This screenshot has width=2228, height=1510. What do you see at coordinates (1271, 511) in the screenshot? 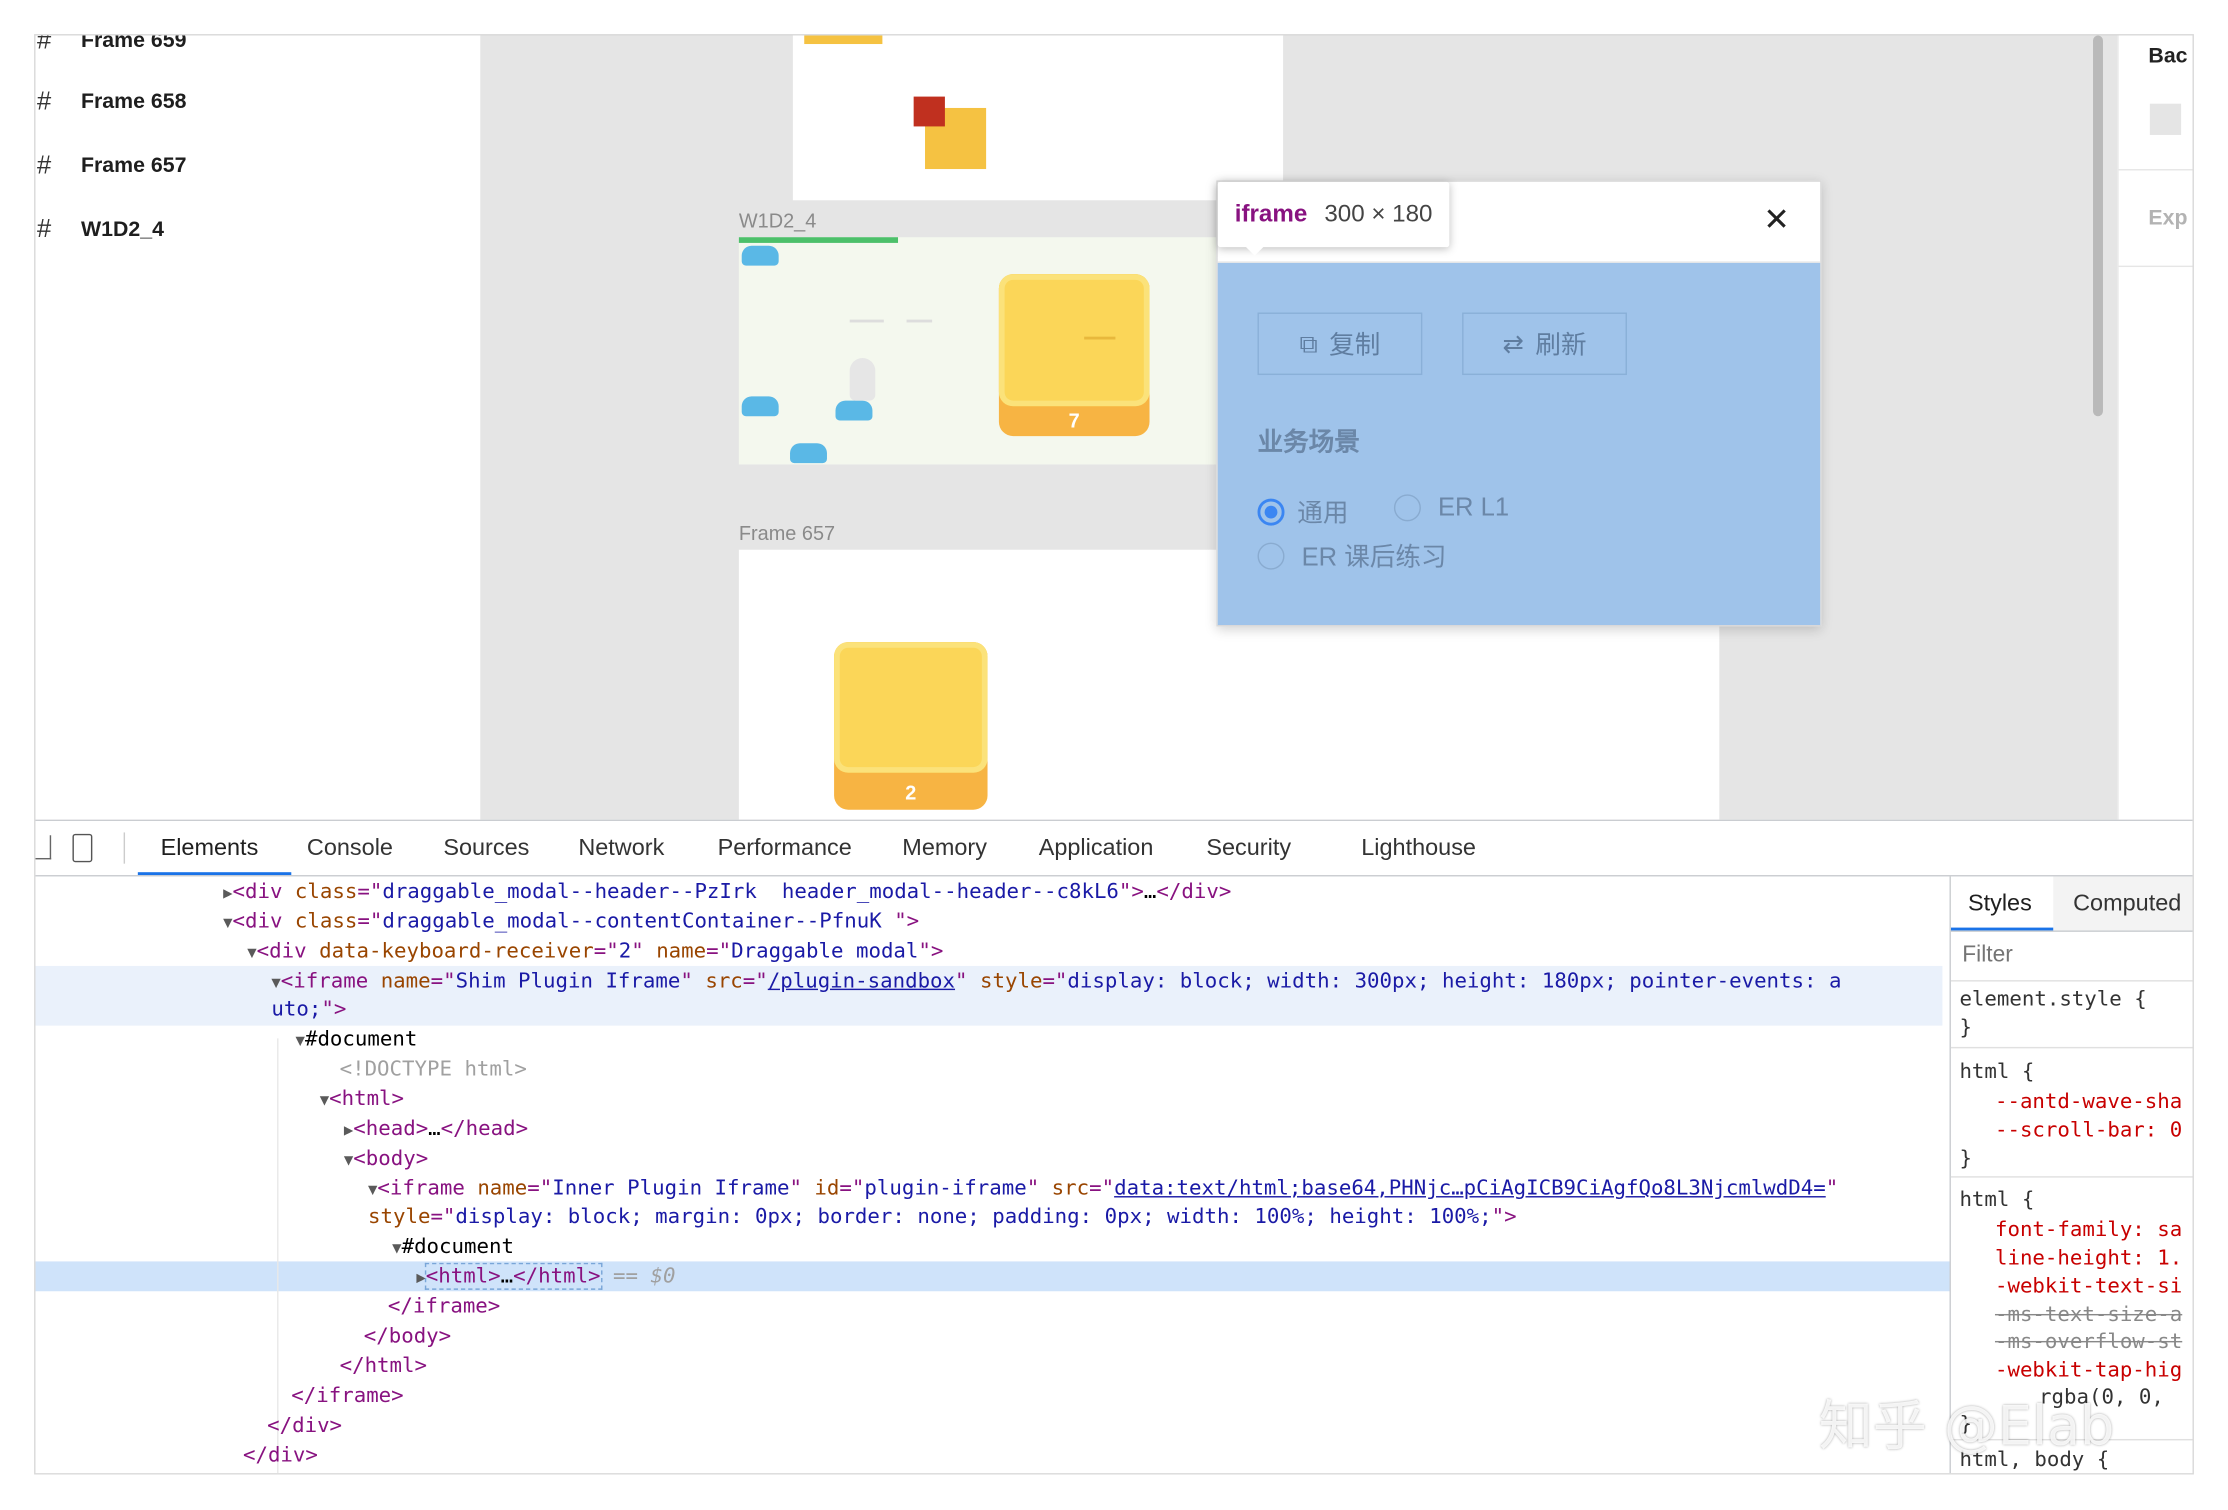
I see `radio-button-checked` at bounding box center [1271, 511].